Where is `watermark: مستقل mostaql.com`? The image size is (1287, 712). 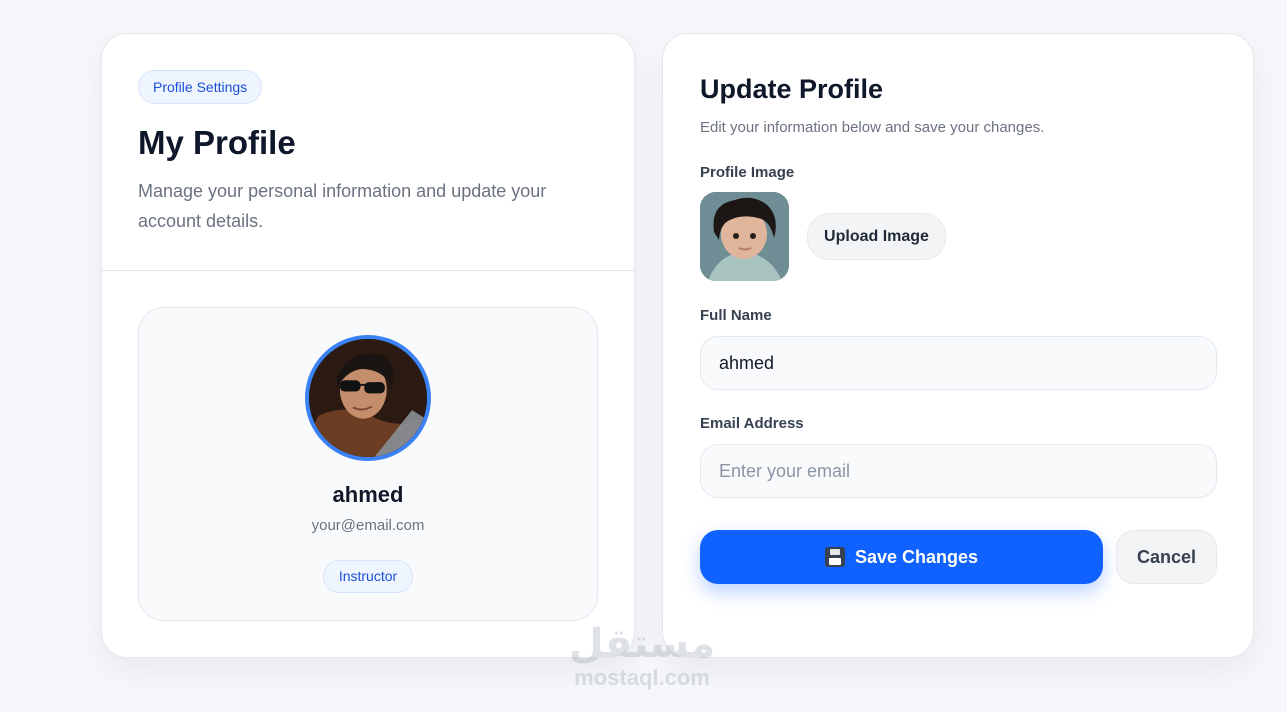 watermark: مستقل mostaql.com is located at coordinates (642, 656).